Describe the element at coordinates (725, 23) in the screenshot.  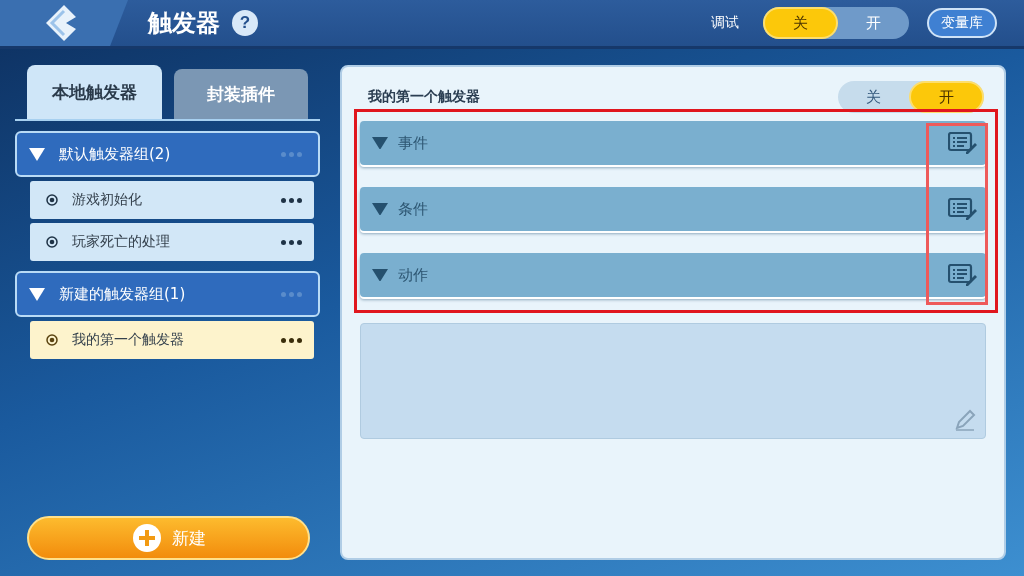
I see `debug-label: 调试` at that location.